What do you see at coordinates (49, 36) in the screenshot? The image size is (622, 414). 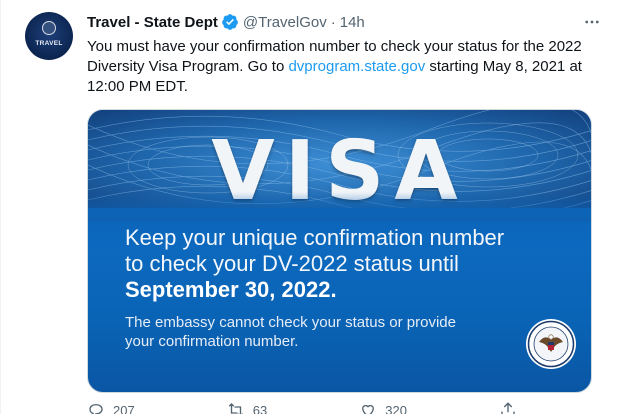 I see `avatar: TRAVEL` at bounding box center [49, 36].